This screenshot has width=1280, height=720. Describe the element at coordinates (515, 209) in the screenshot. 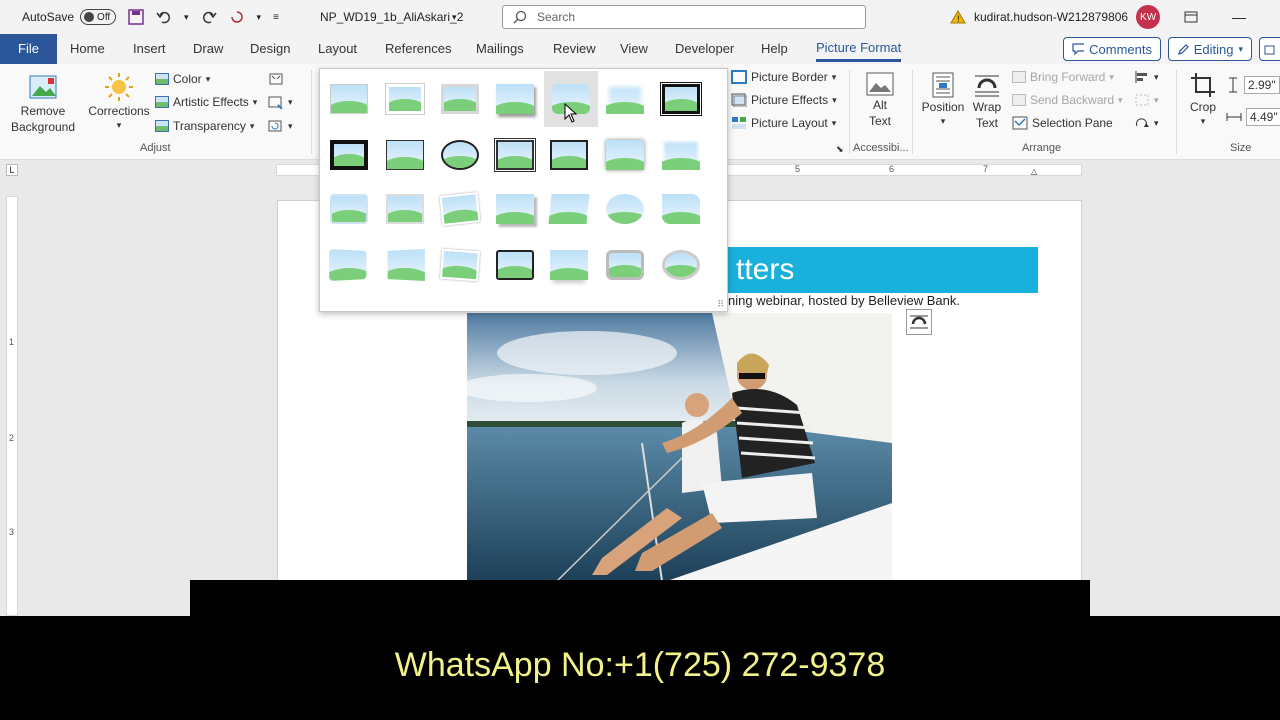

I see `style-perspective-shadow` at that location.